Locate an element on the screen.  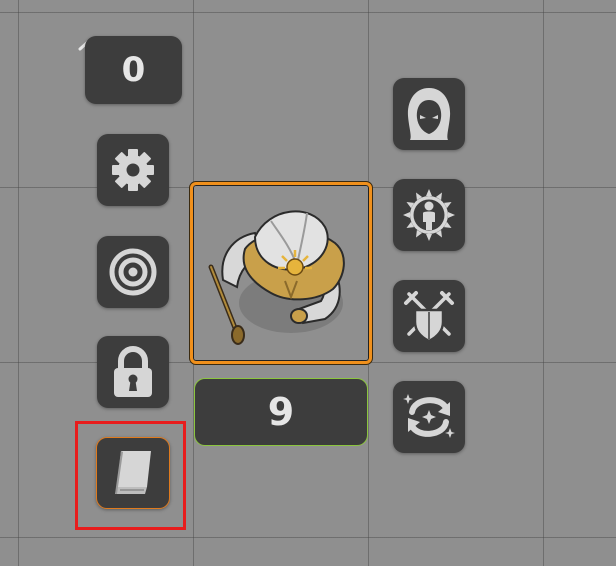
counter-value: 0 is located at coordinates (133, 70).